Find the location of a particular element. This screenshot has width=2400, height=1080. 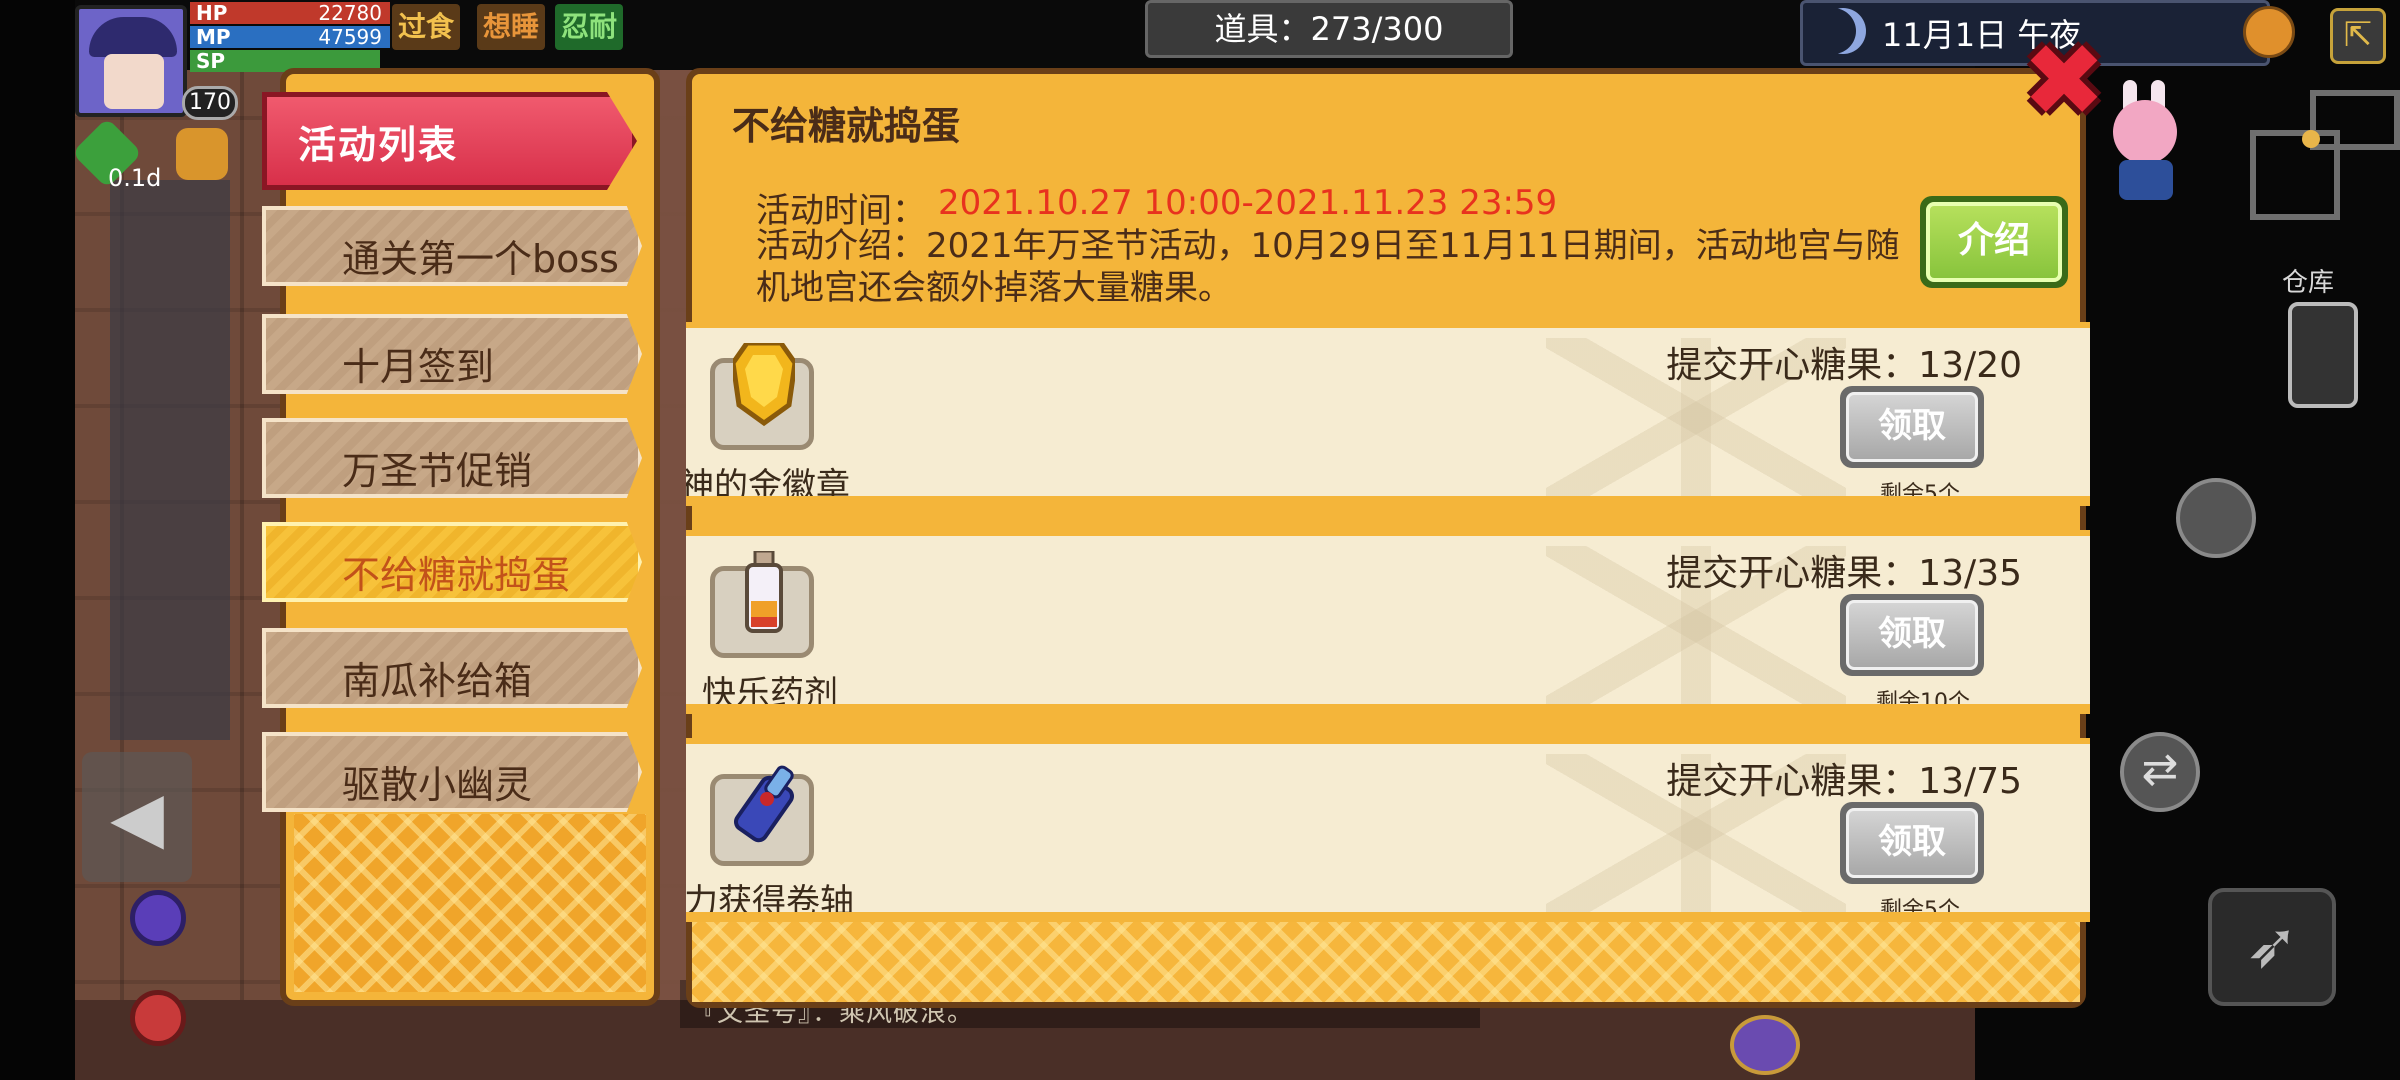

reward-name: 力获得卷轴 is located at coordinates (770, 902).